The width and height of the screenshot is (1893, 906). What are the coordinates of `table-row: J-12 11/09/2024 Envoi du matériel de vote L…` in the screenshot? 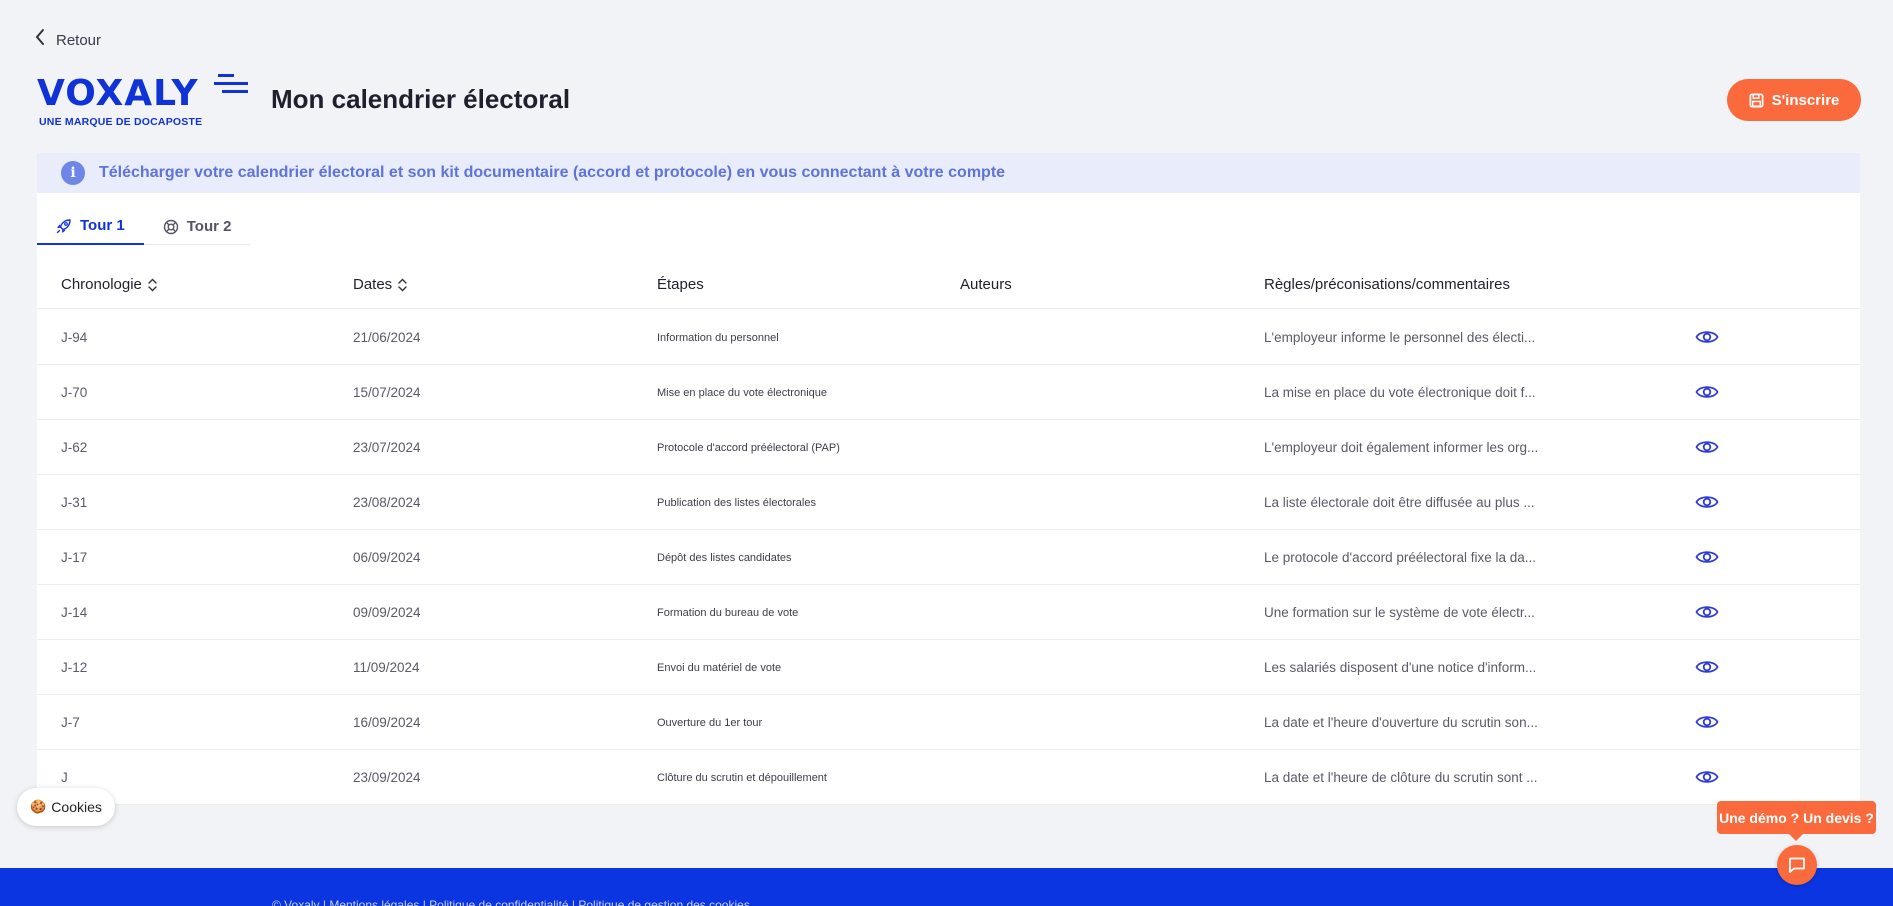 It's located at (948, 667).